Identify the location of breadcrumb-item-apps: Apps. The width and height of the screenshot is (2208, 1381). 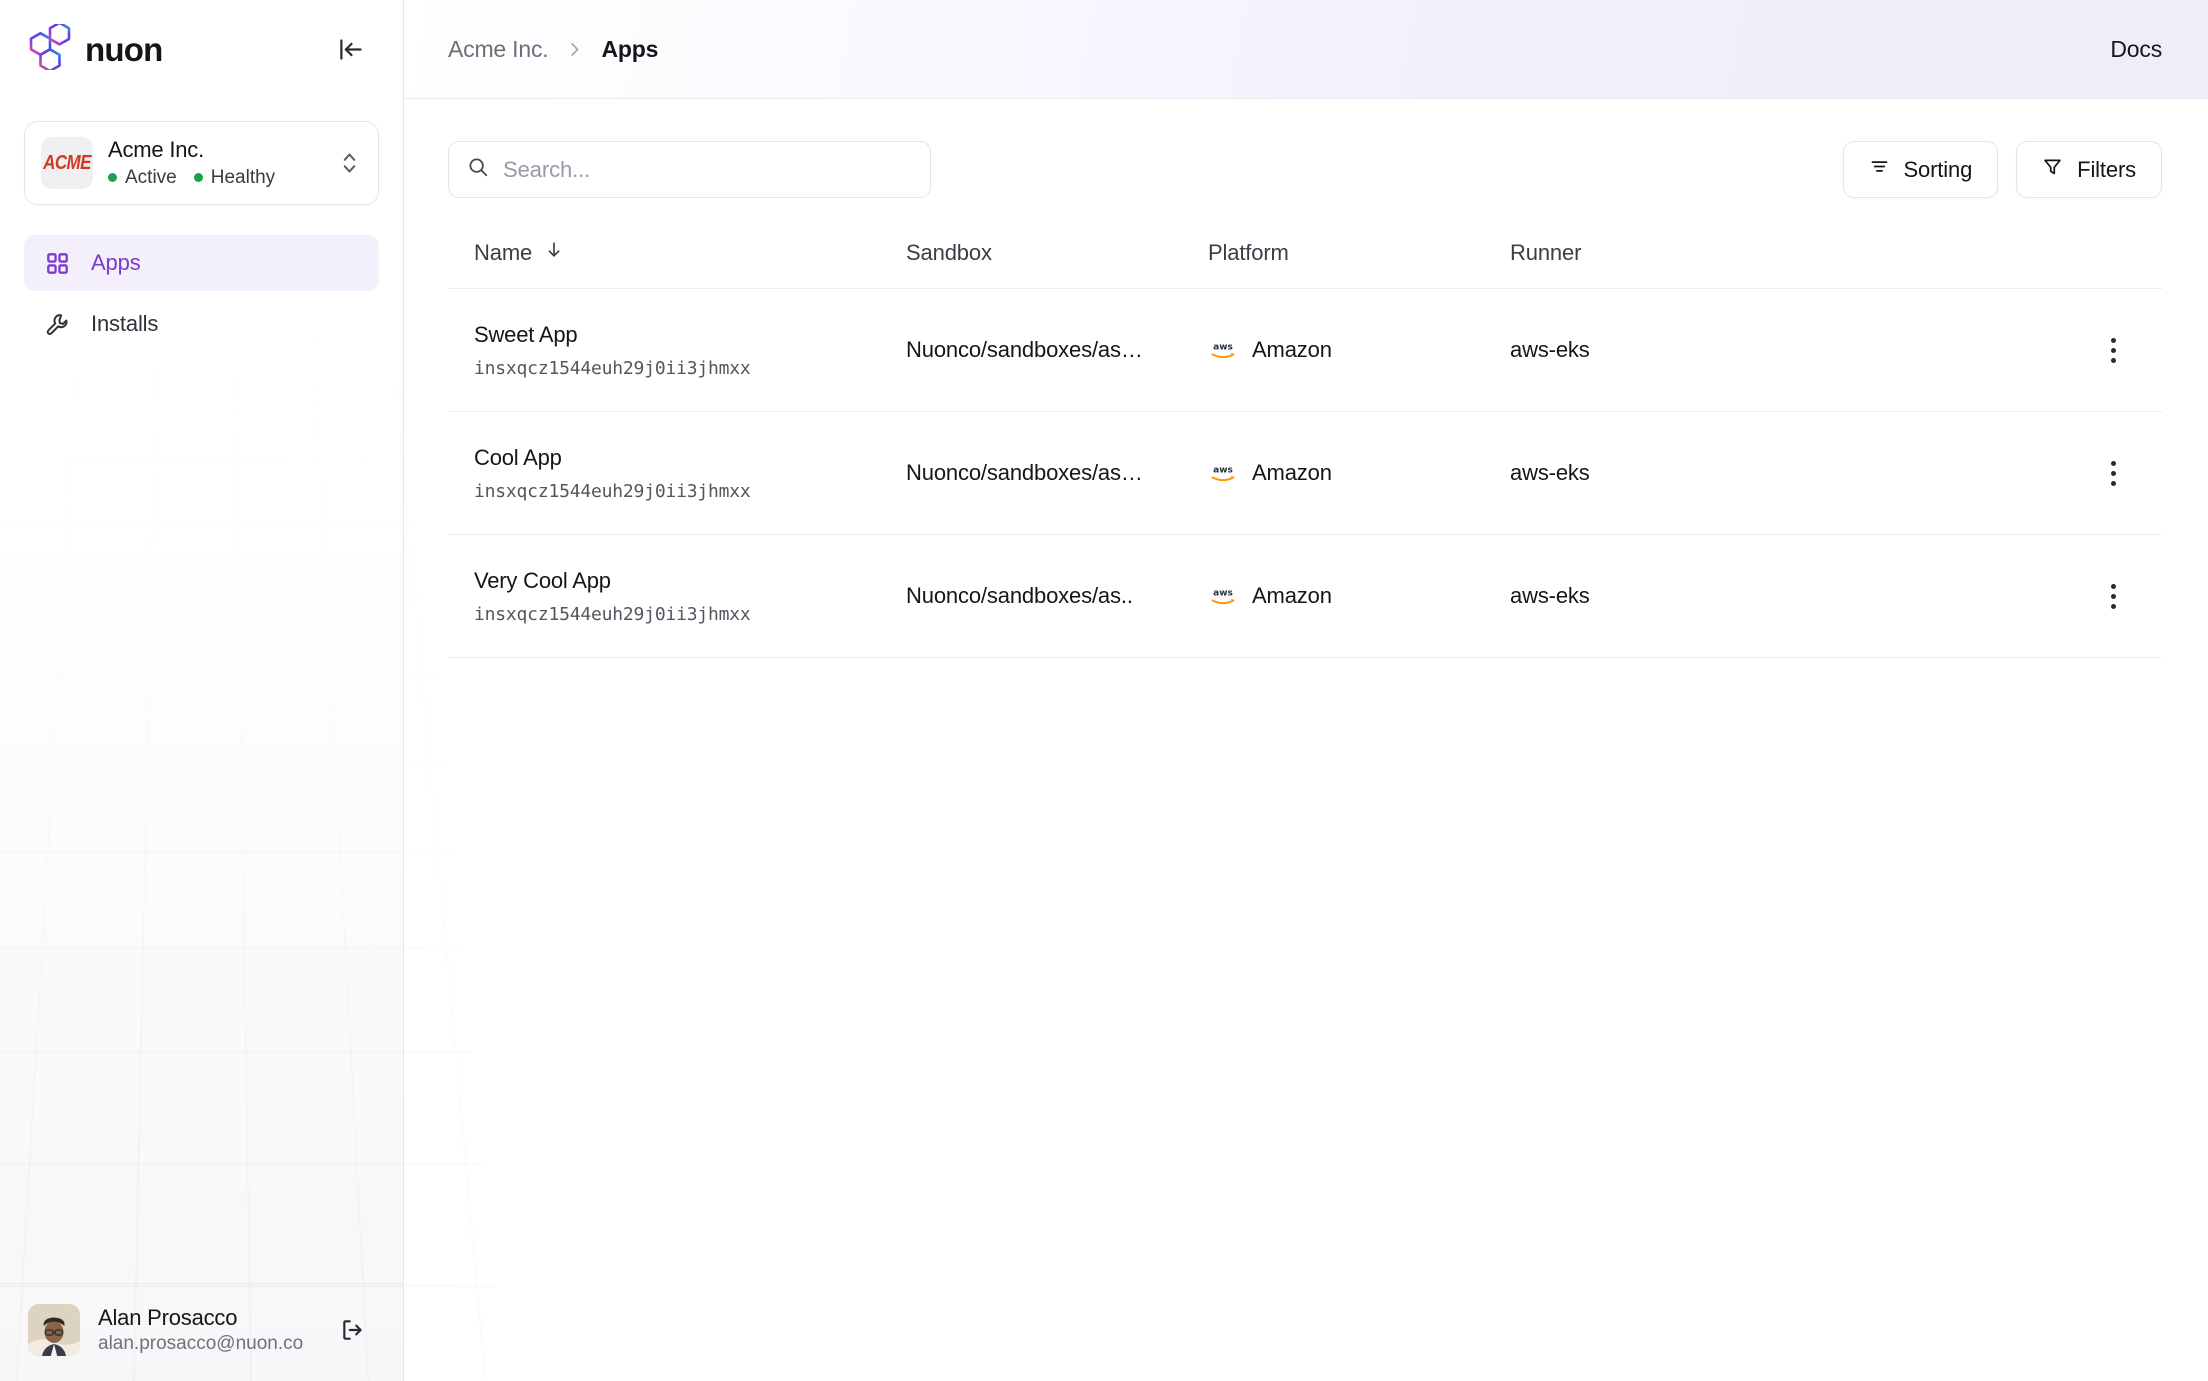
(630, 48).